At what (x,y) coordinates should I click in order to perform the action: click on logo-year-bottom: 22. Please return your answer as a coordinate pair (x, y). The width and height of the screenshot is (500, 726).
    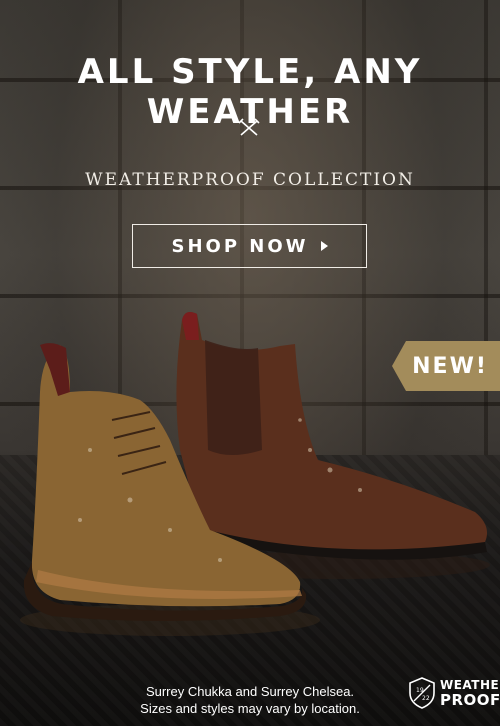
    Looking at the image, I should click on (426, 698).